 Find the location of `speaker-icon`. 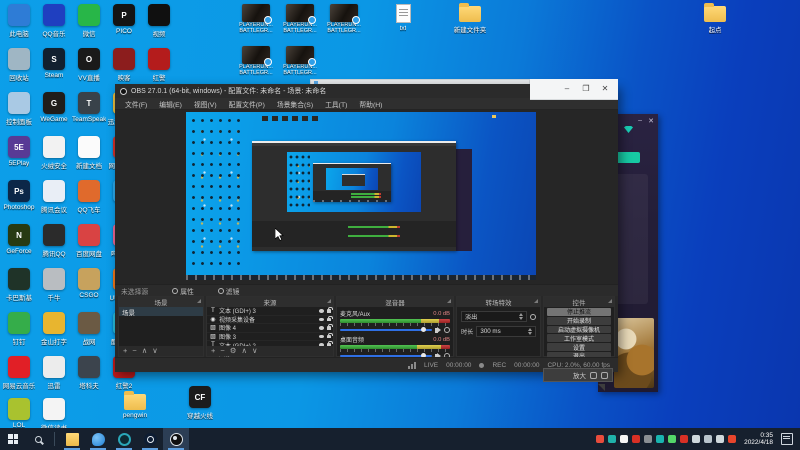

speaker-icon is located at coordinates (438, 329).